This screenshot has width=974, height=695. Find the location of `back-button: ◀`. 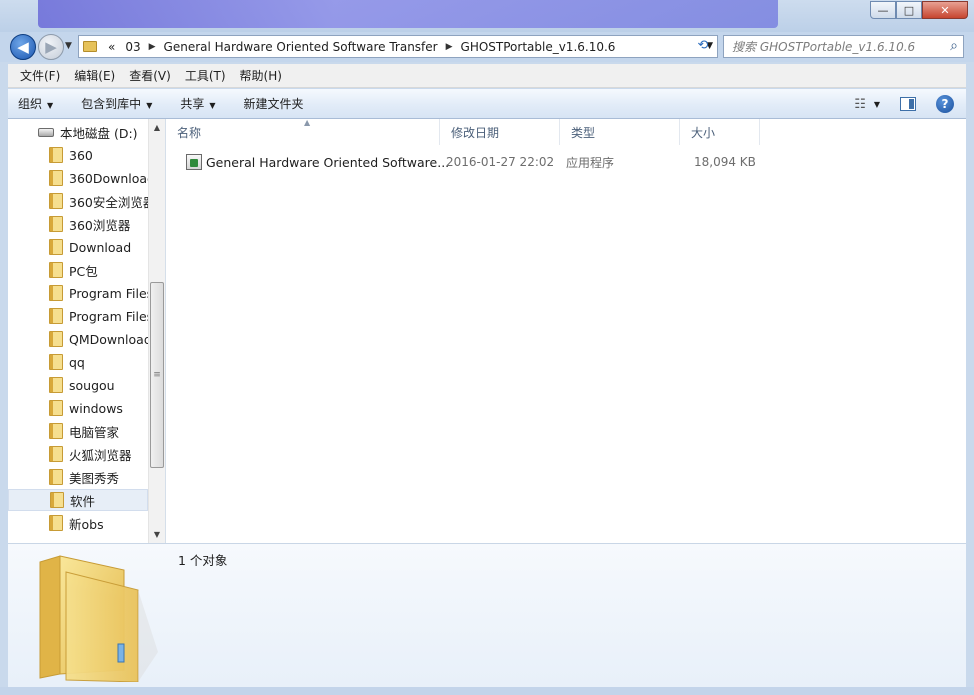

back-button: ◀ is located at coordinates (23, 47).